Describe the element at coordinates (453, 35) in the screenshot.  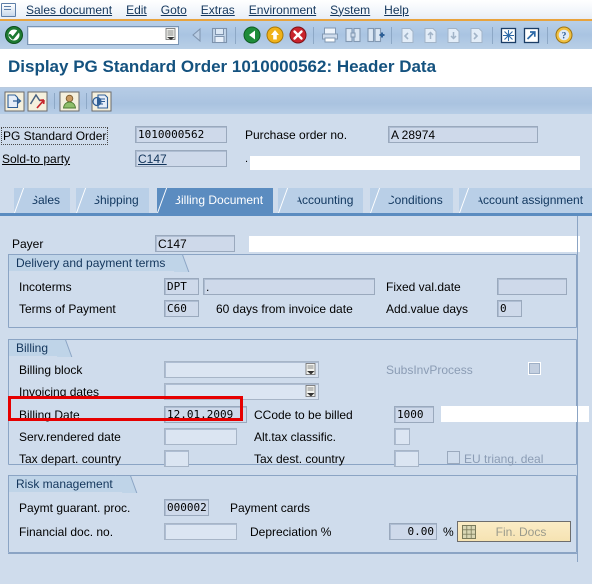
I see `next-page-icon` at that location.